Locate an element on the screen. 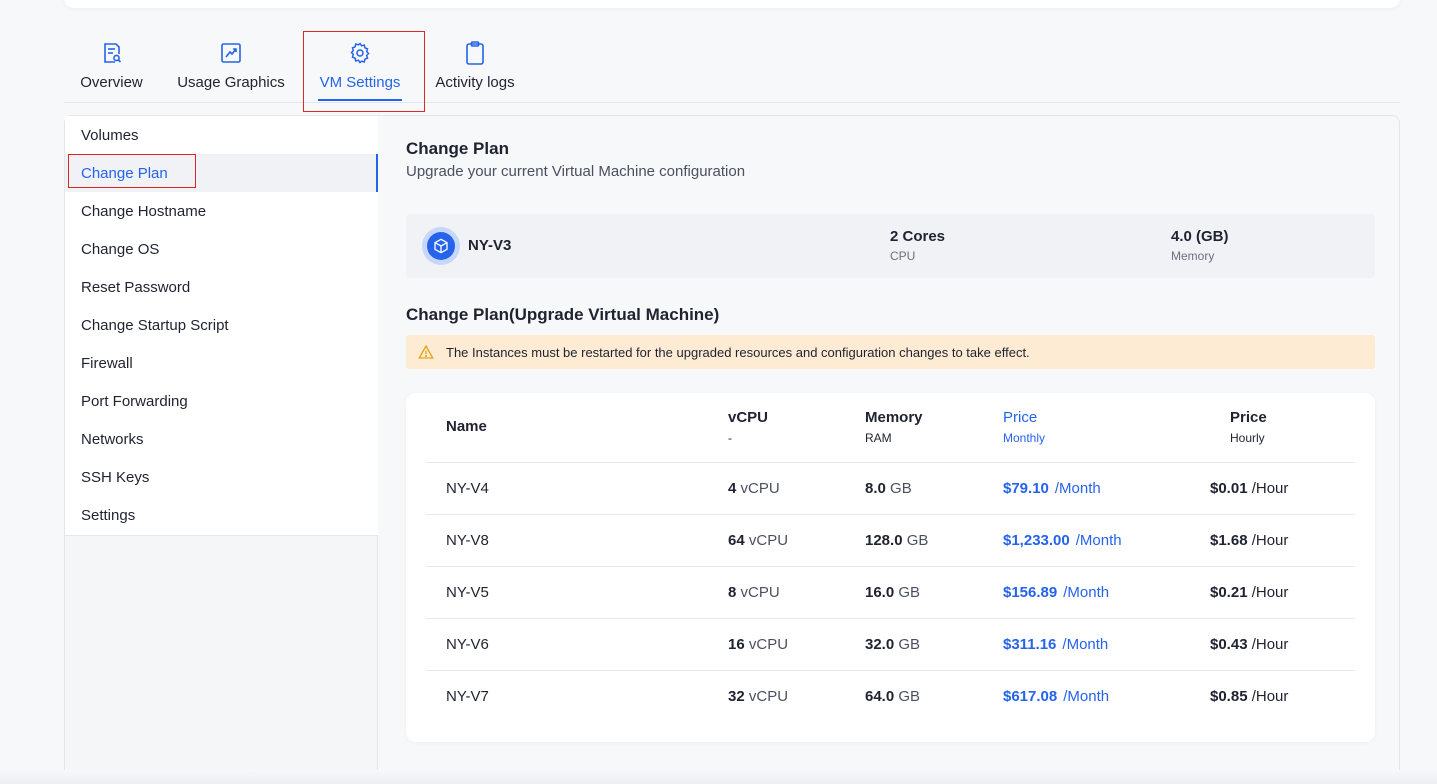  memory-cell: 128.0 GB is located at coordinates (896, 540).